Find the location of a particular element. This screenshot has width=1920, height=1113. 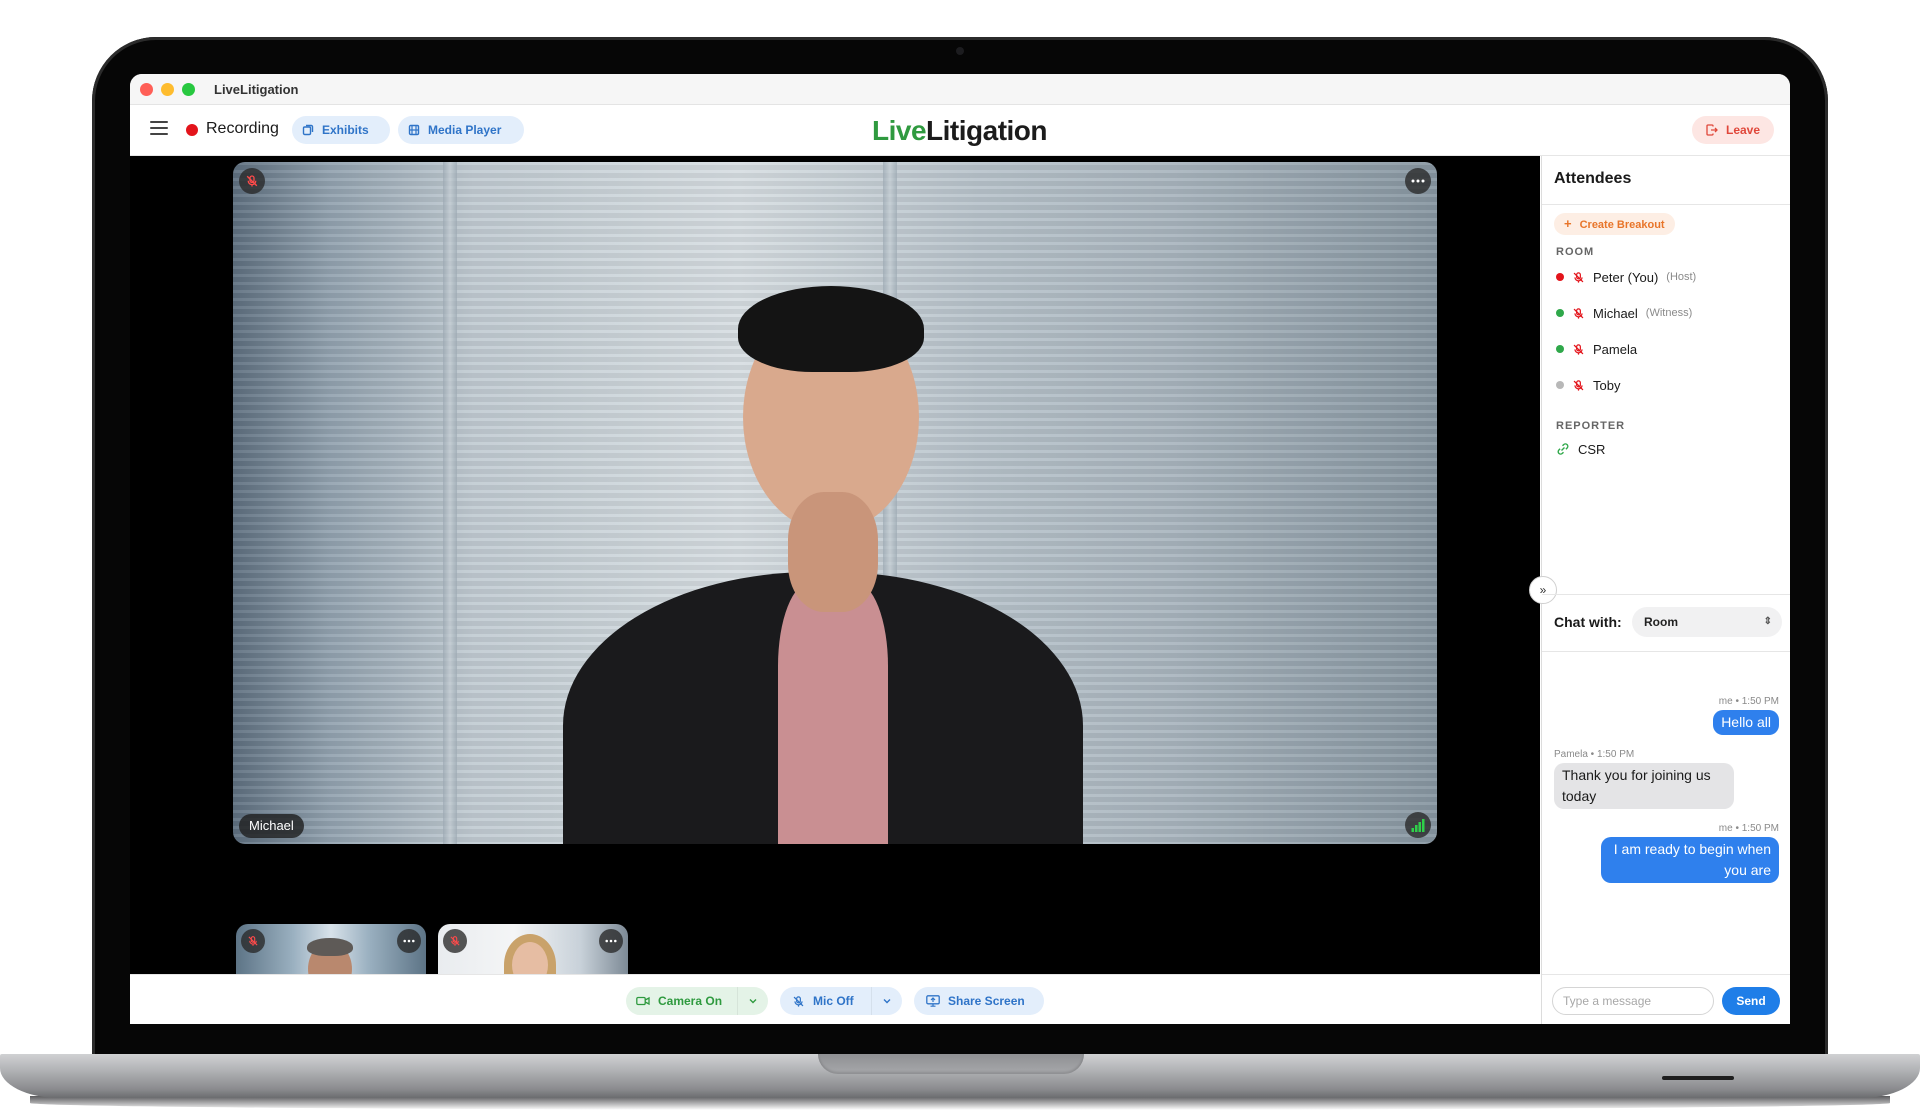

chat-message-meta: Pamela • 1:50 PM is located at coordinates (1594, 754).